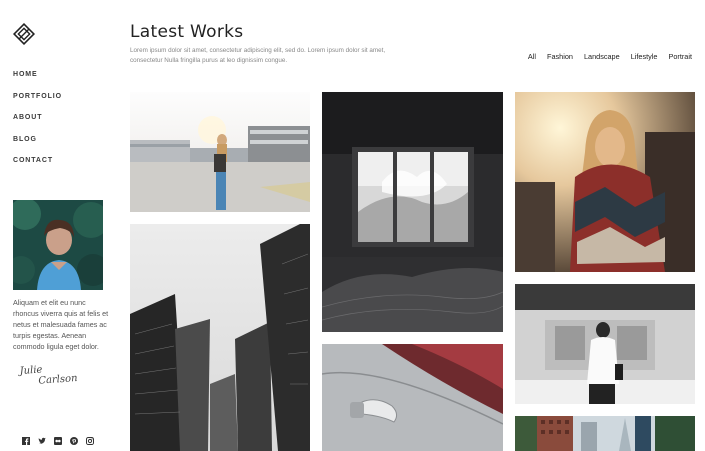 The width and height of the screenshot is (705, 451). I want to click on bedroom-window-photo, so click(412, 212).